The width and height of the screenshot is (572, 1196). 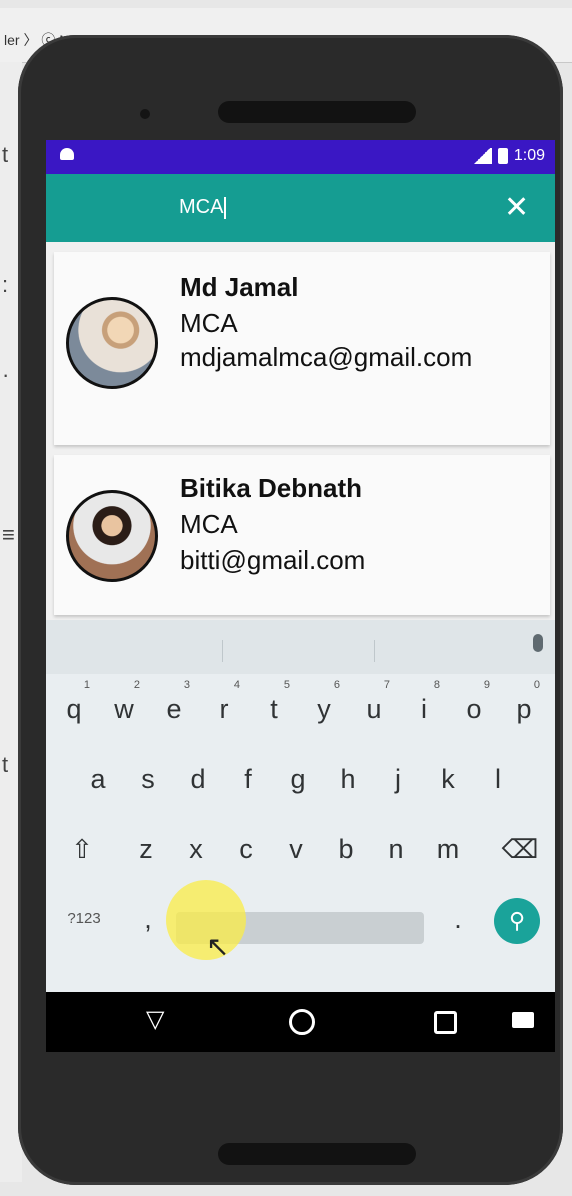 I want to click on search-input: MCA, so click(x=203, y=207).